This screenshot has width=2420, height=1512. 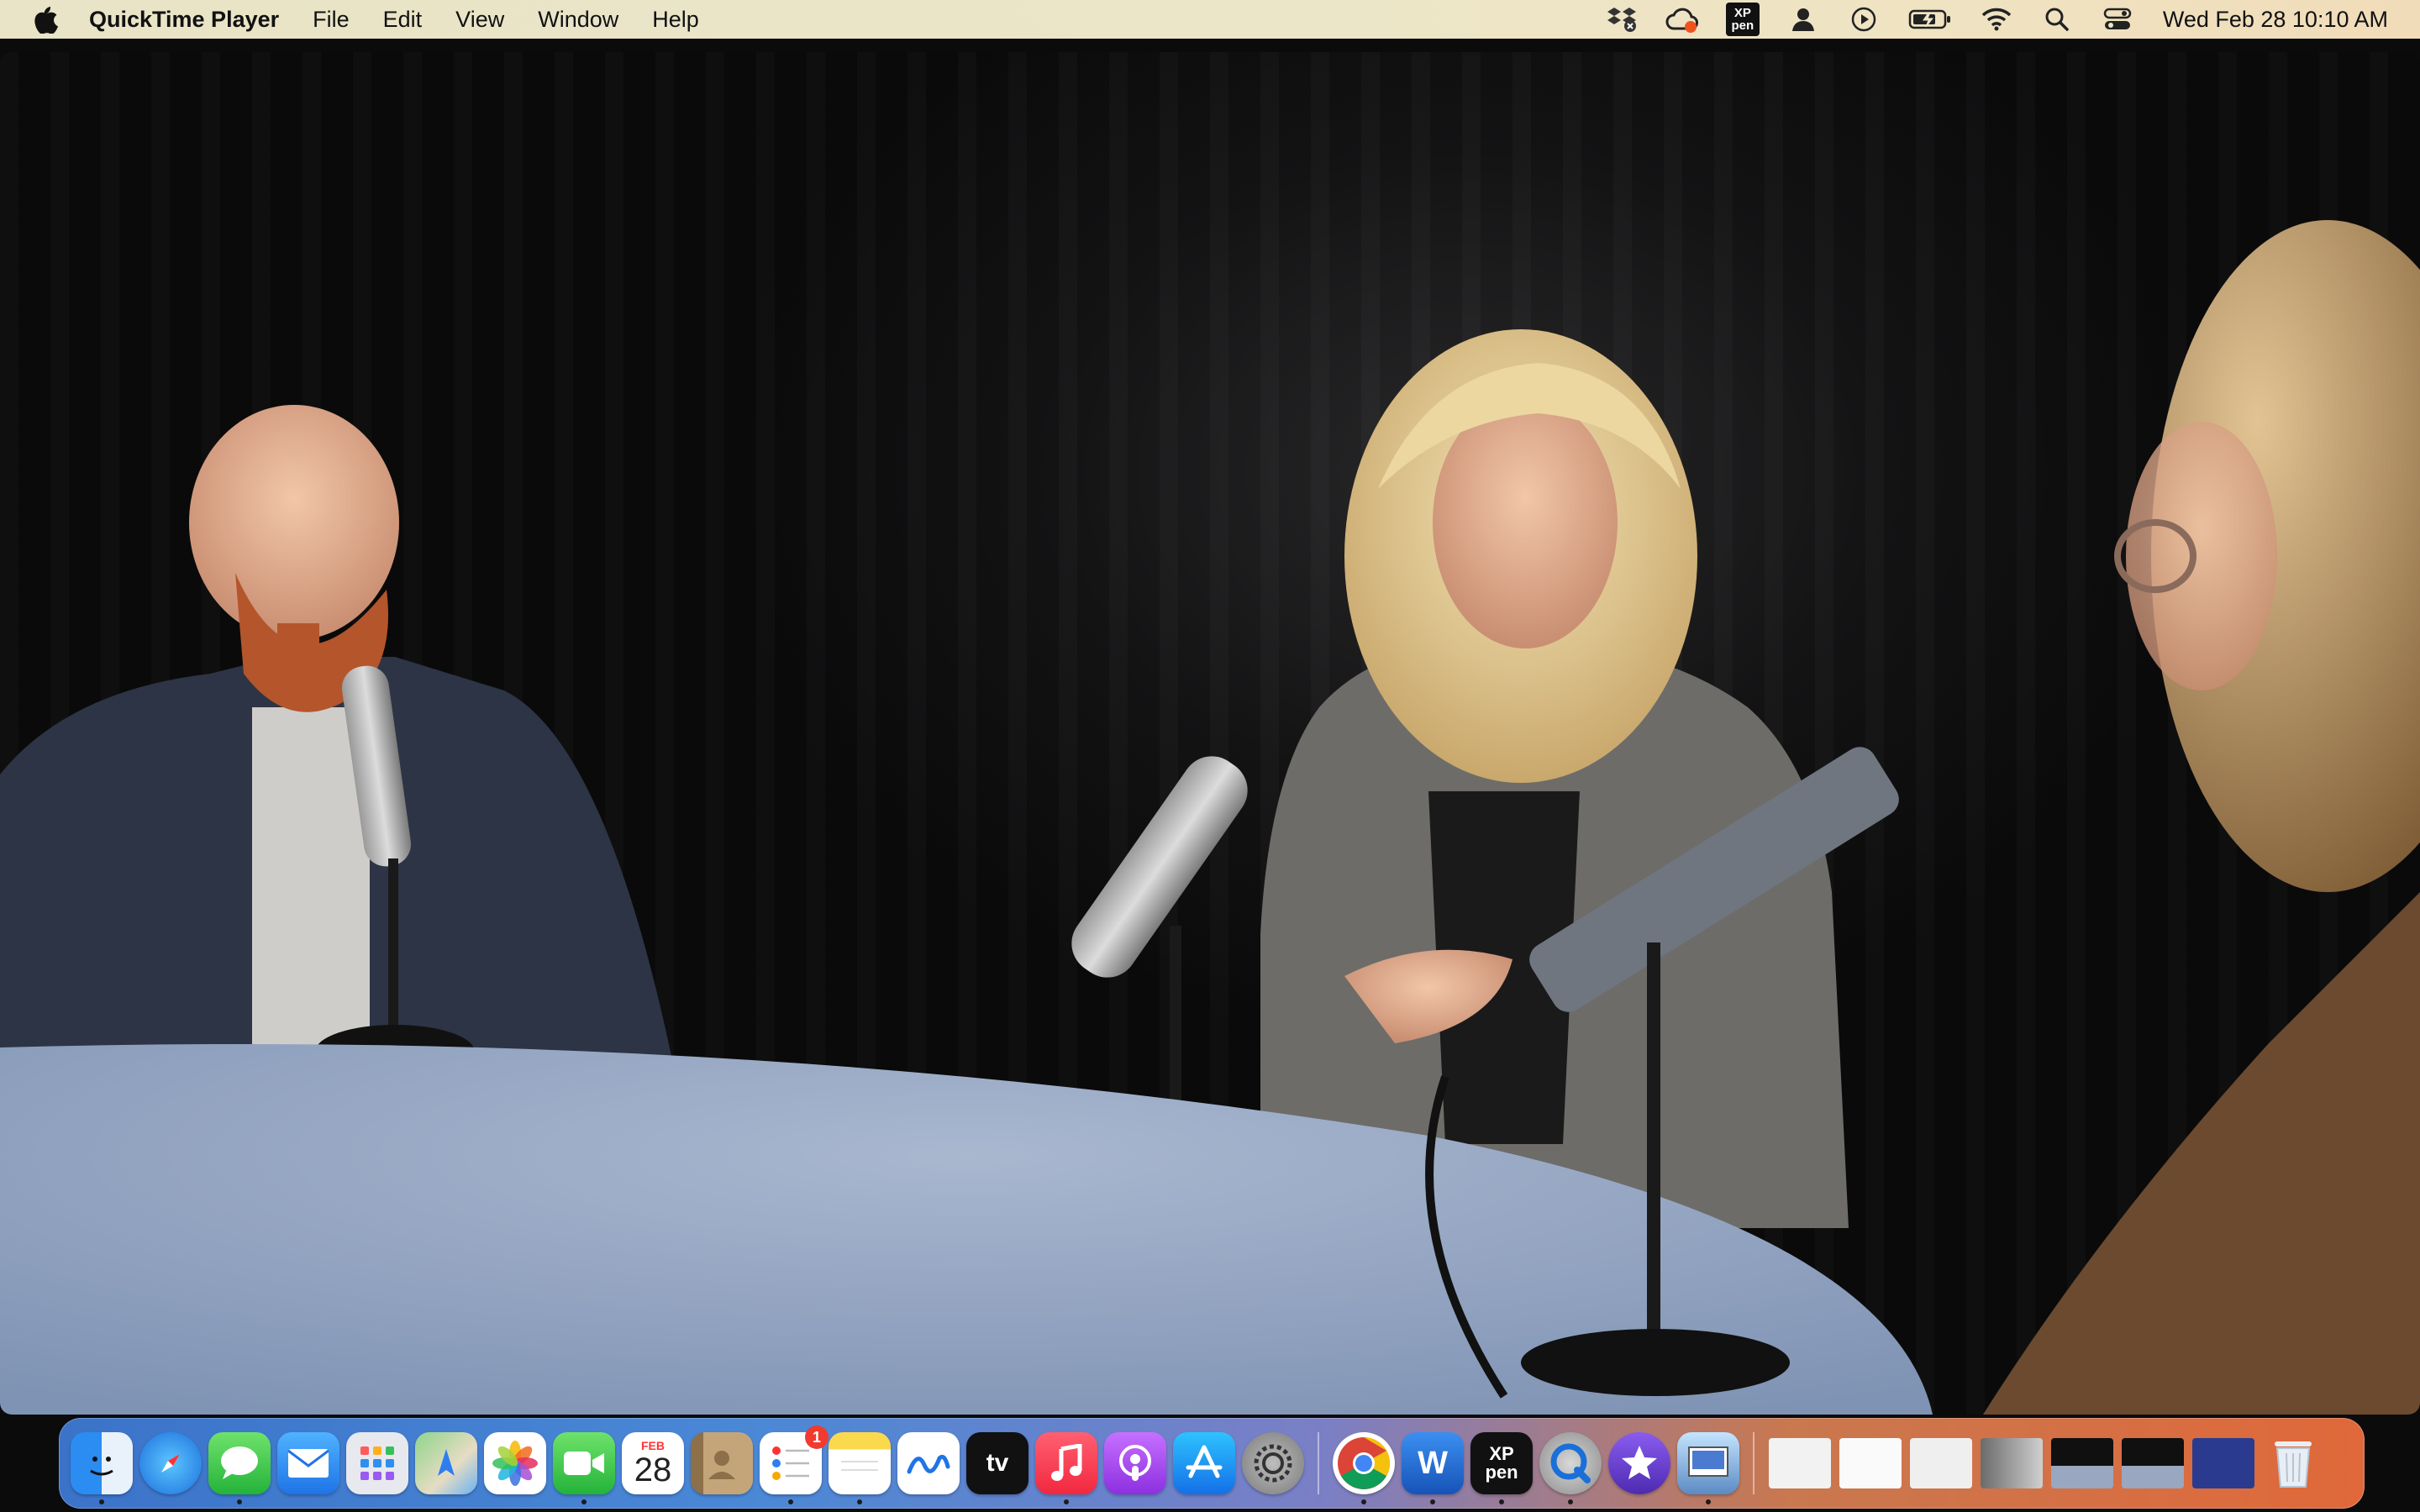 What do you see at coordinates (1204, 1463) in the screenshot?
I see `dock-app-store-icon` at bounding box center [1204, 1463].